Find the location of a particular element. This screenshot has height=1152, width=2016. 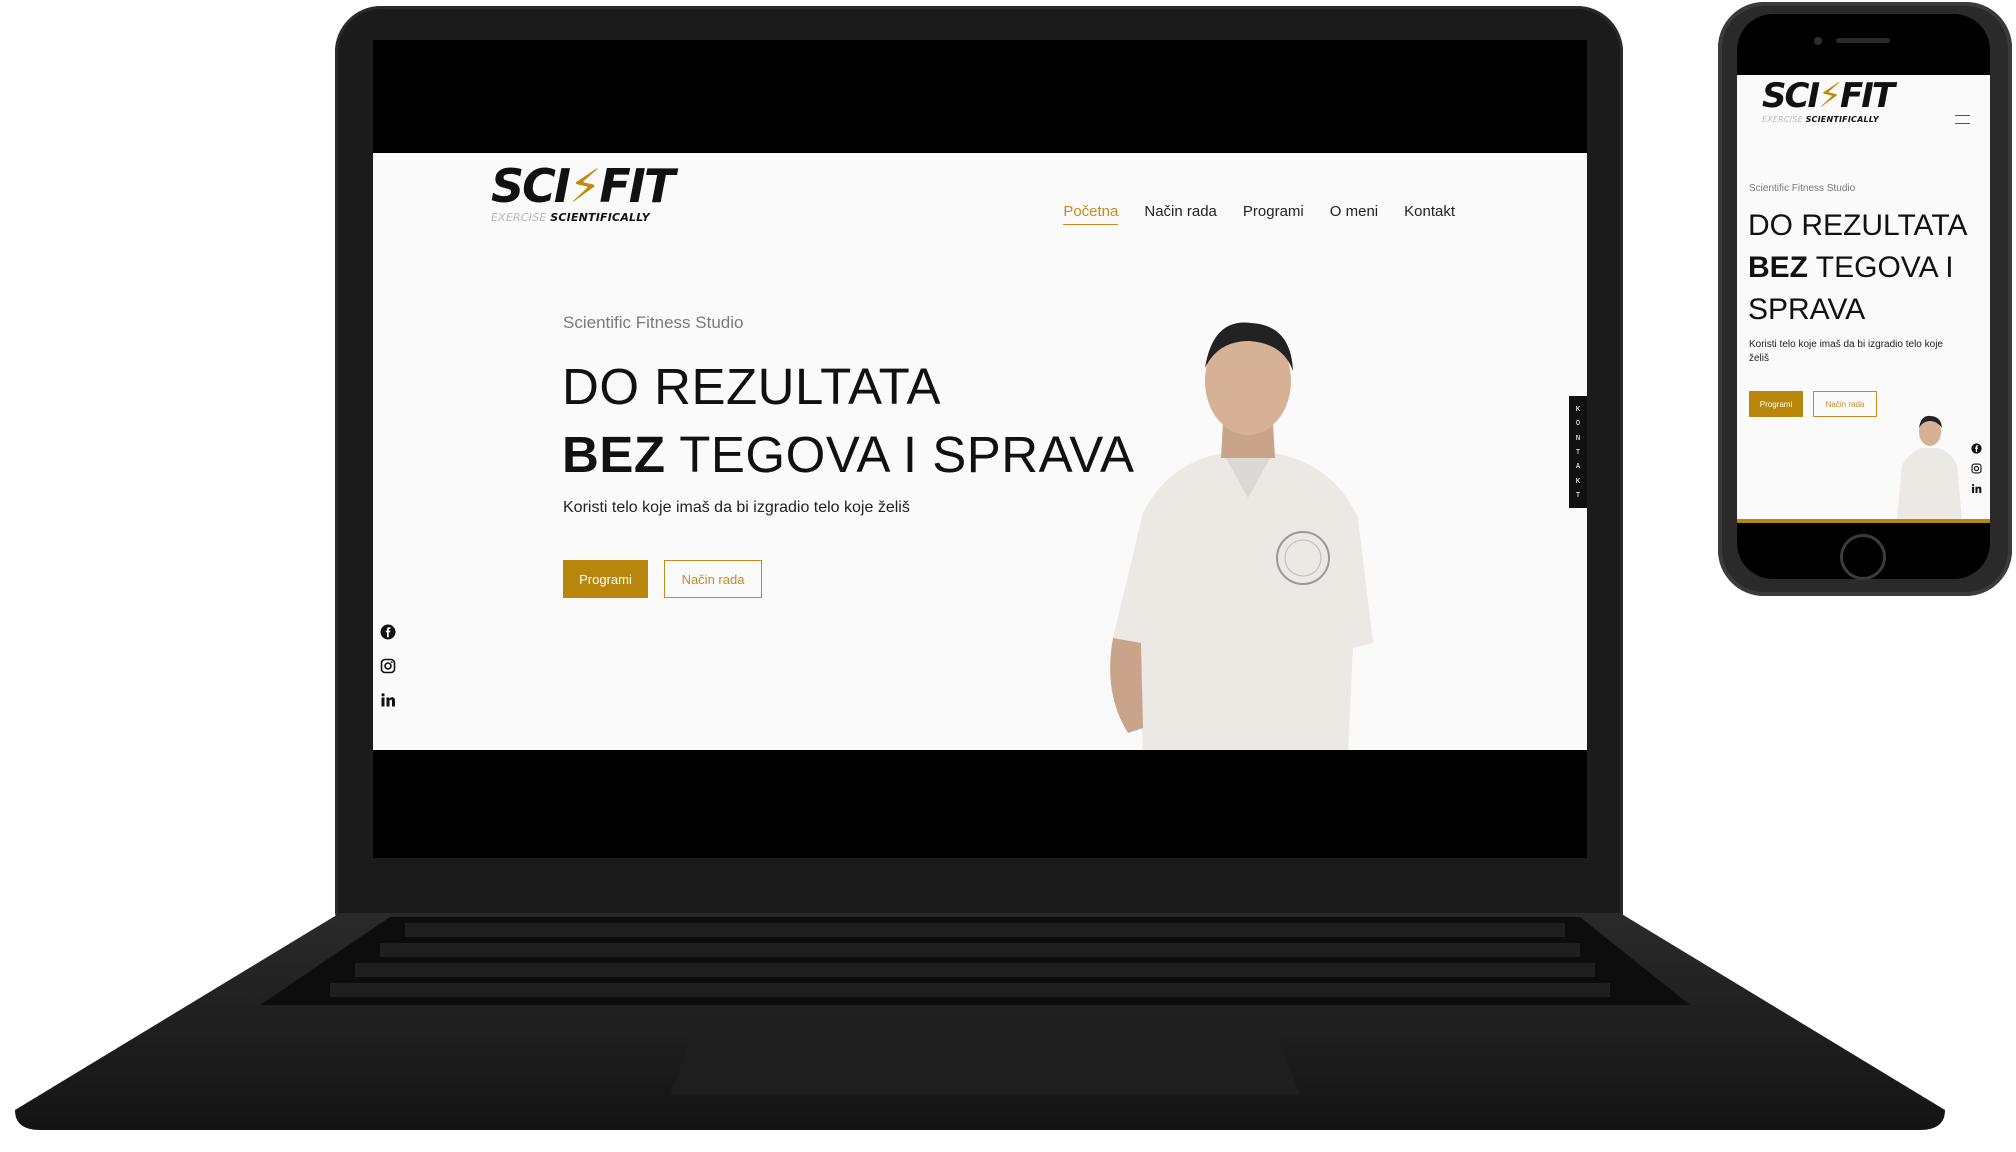

social-links-mobile is located at coordinates (1976, 466).